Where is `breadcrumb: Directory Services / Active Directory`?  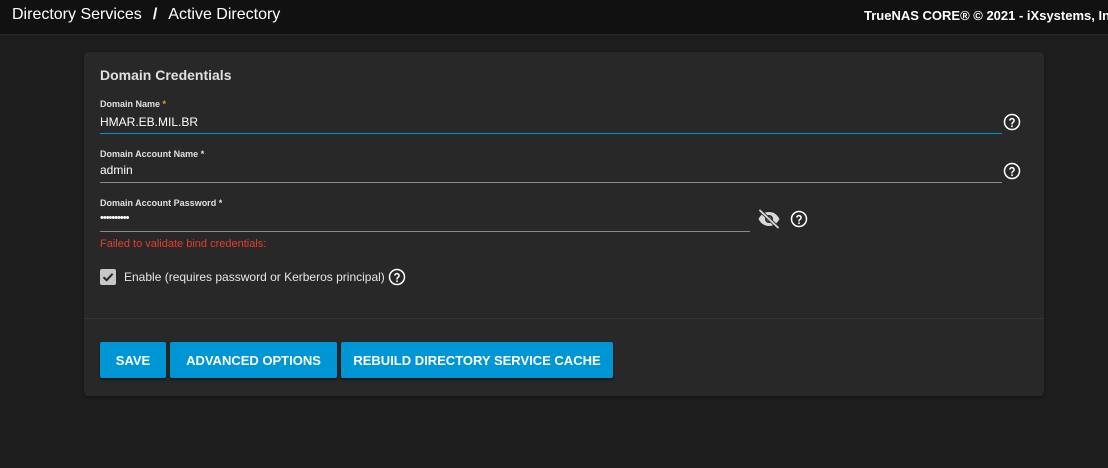
breadcrumb: Directory Services / Active Directory is located at coordinates (146, 15).